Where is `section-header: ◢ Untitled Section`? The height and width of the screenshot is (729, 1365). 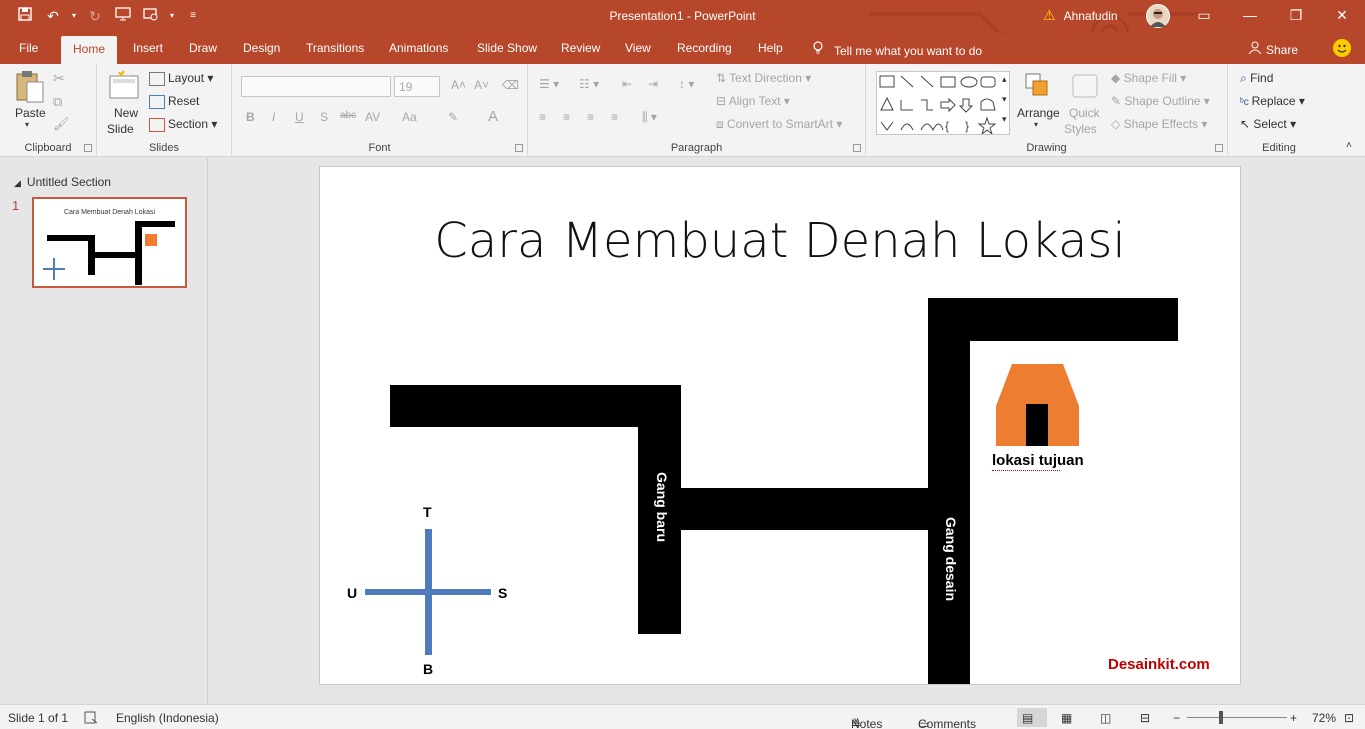
section-header: ◢ Untitled Section is located at coordinates (62, 182).